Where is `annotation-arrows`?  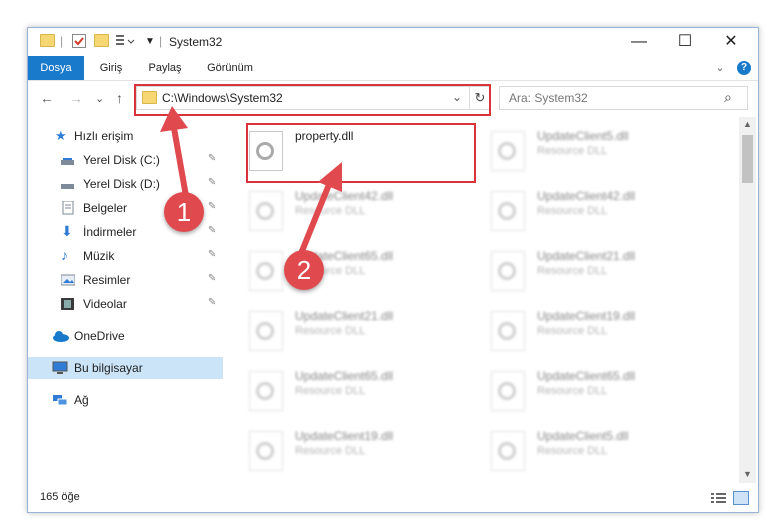
annotation-arrows is located at coordinates (251, 182).